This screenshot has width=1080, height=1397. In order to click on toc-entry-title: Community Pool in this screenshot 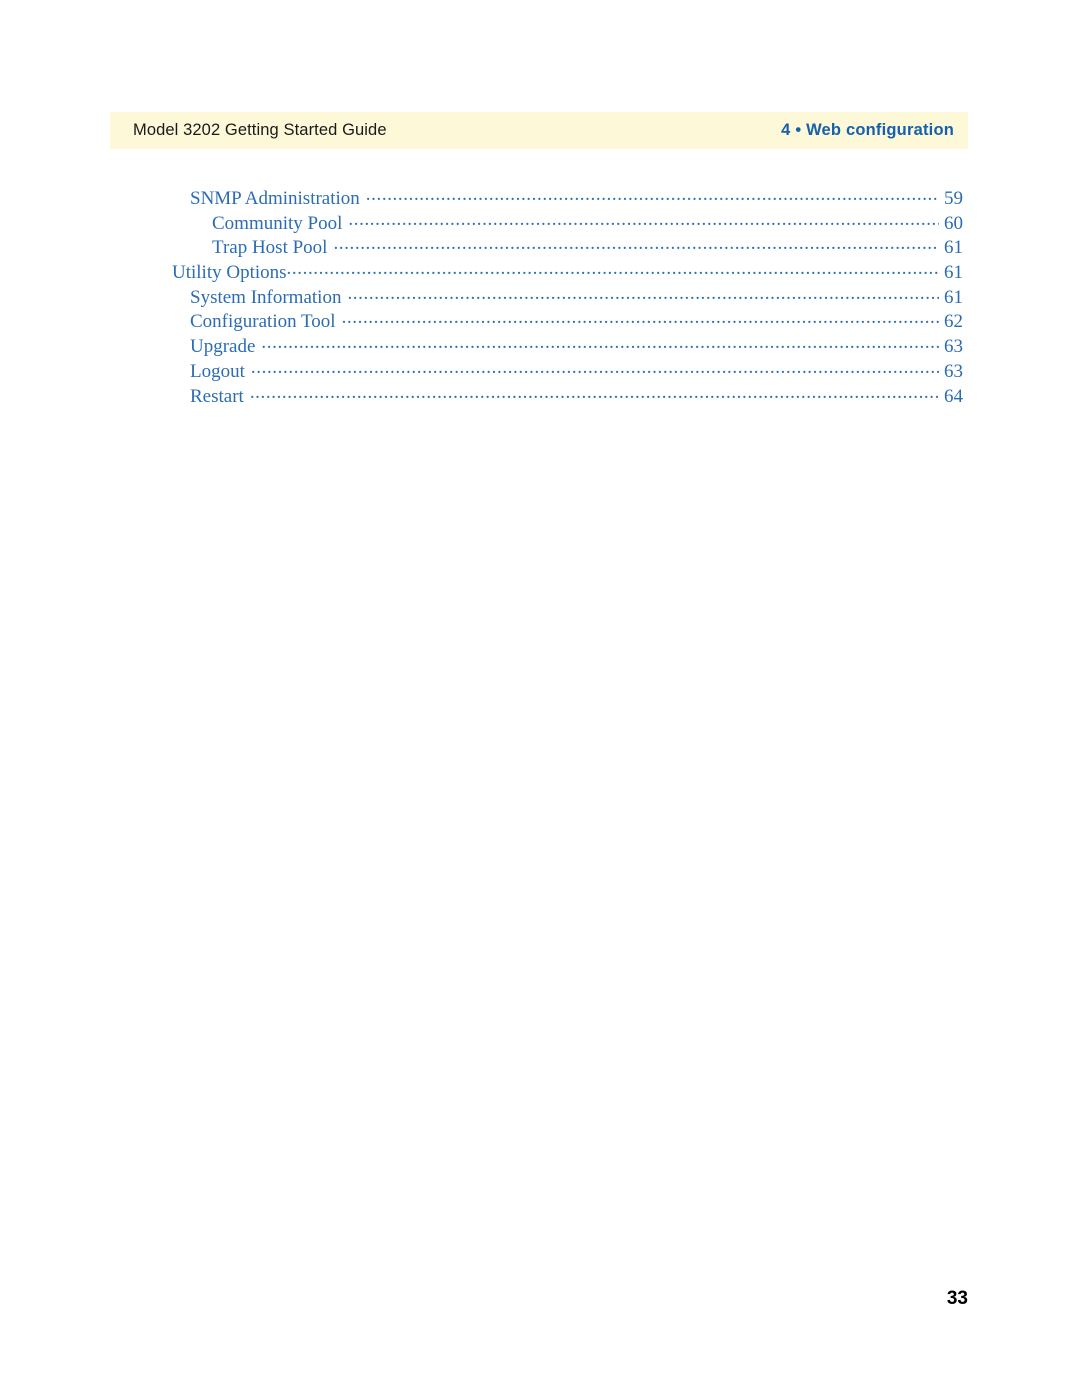, I will do `click(277, 223)`.